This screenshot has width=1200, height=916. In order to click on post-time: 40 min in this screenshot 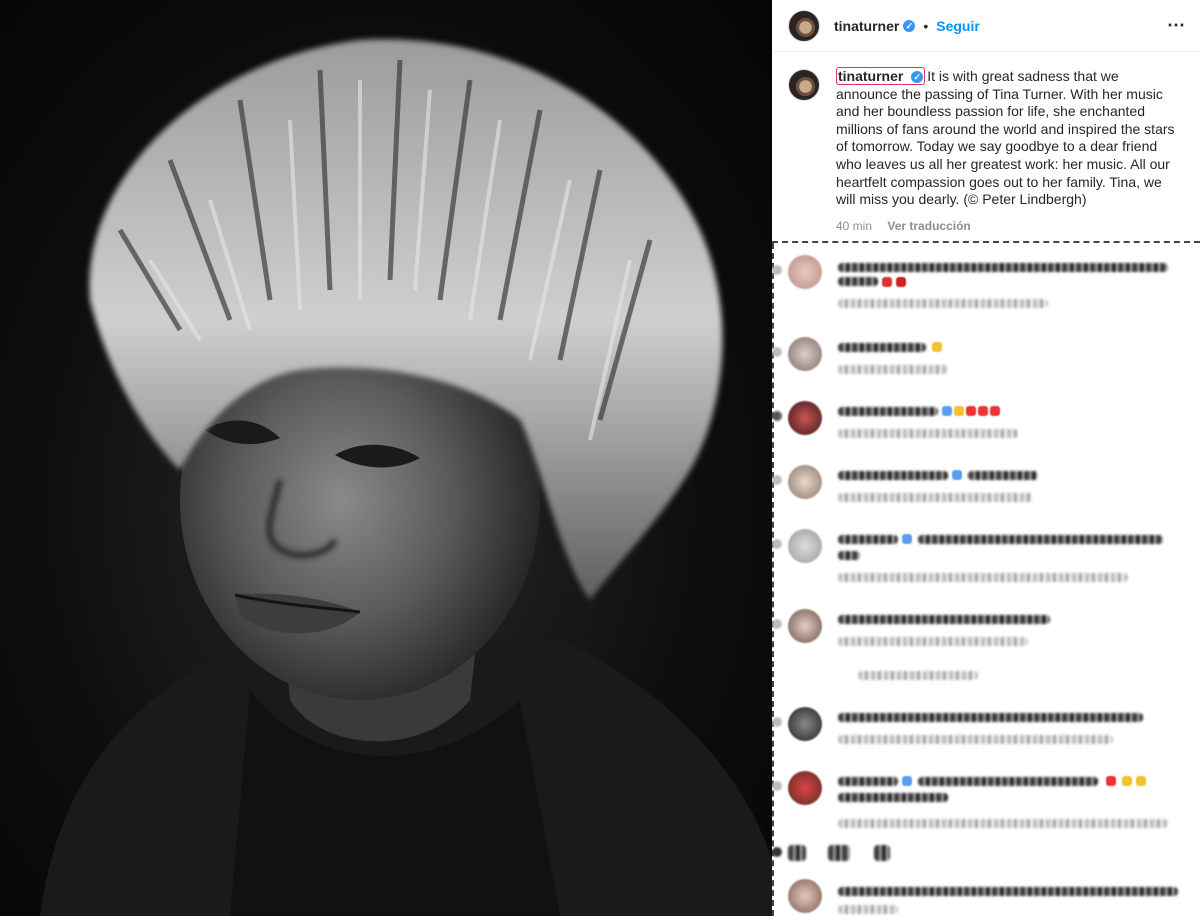, I will do `click(854, 225)`.